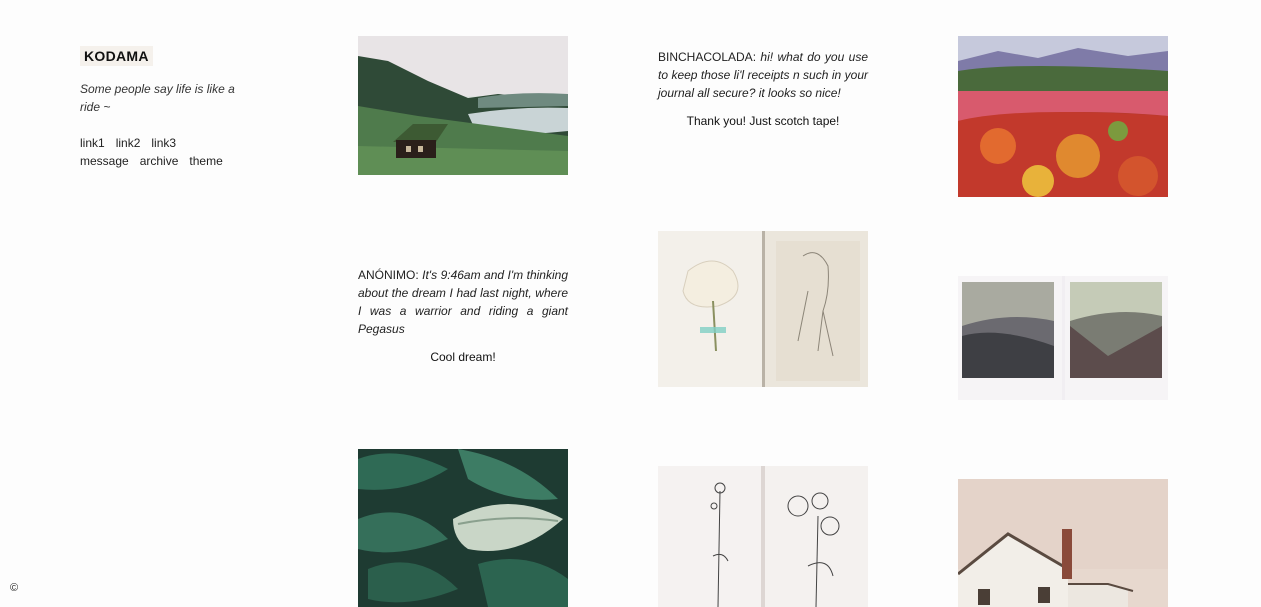 This screenshot has width=1261, height=607. Describe the element at coordinates (707, 57) in the screenshot. I see `asker-name: BINCHACOLADA:` at that location.